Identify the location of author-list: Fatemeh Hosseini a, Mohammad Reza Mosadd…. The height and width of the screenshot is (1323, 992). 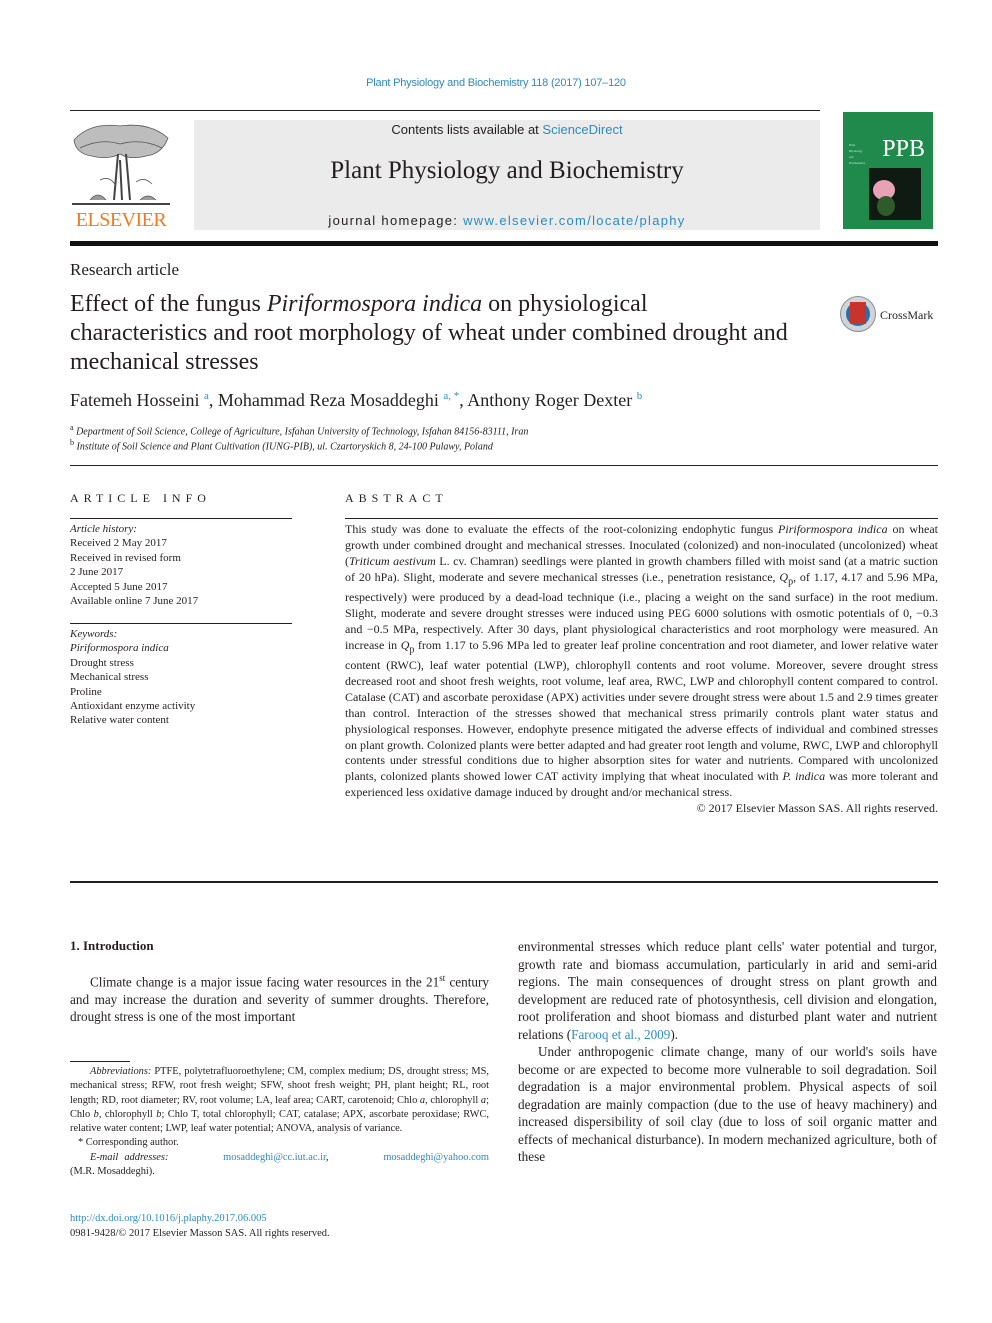
(356, 400).